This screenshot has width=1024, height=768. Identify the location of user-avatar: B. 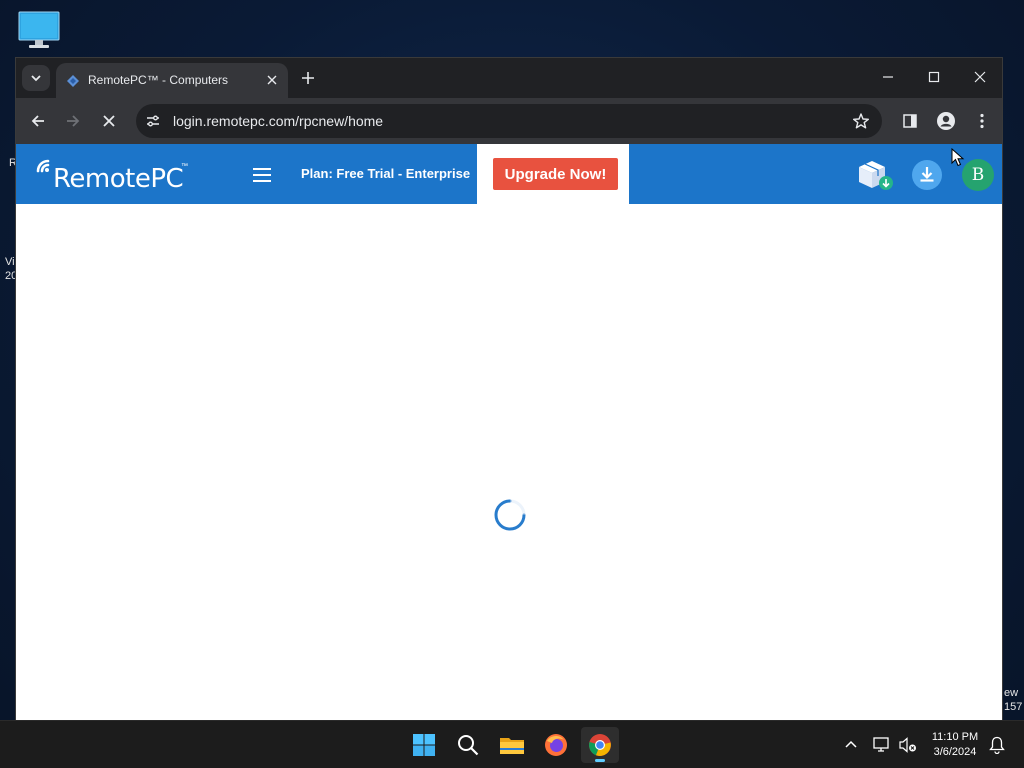
(978, 175).